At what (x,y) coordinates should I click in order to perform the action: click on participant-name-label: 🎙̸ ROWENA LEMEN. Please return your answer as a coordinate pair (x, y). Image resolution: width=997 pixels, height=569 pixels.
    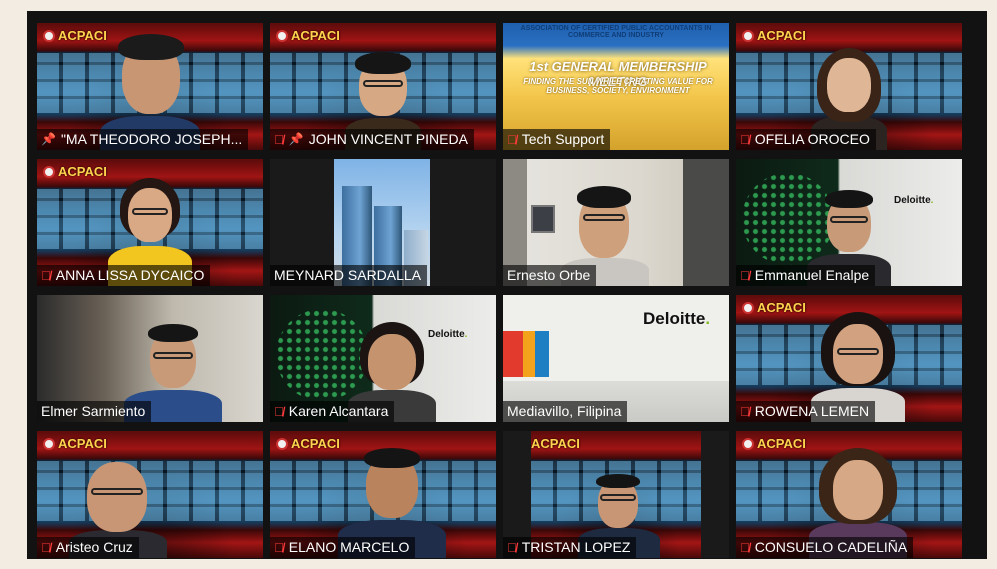
    Looking at the image, I should click on (806, 411).